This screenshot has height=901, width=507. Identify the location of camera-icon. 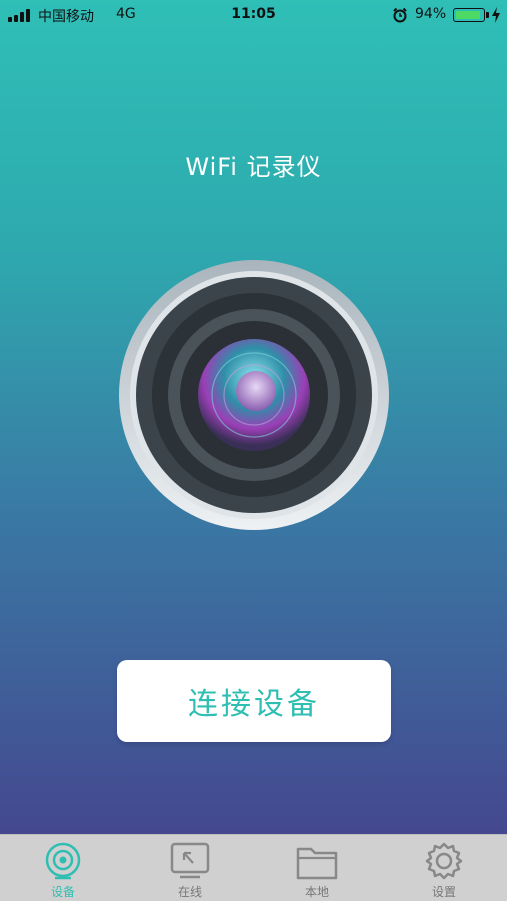
(63, 861).